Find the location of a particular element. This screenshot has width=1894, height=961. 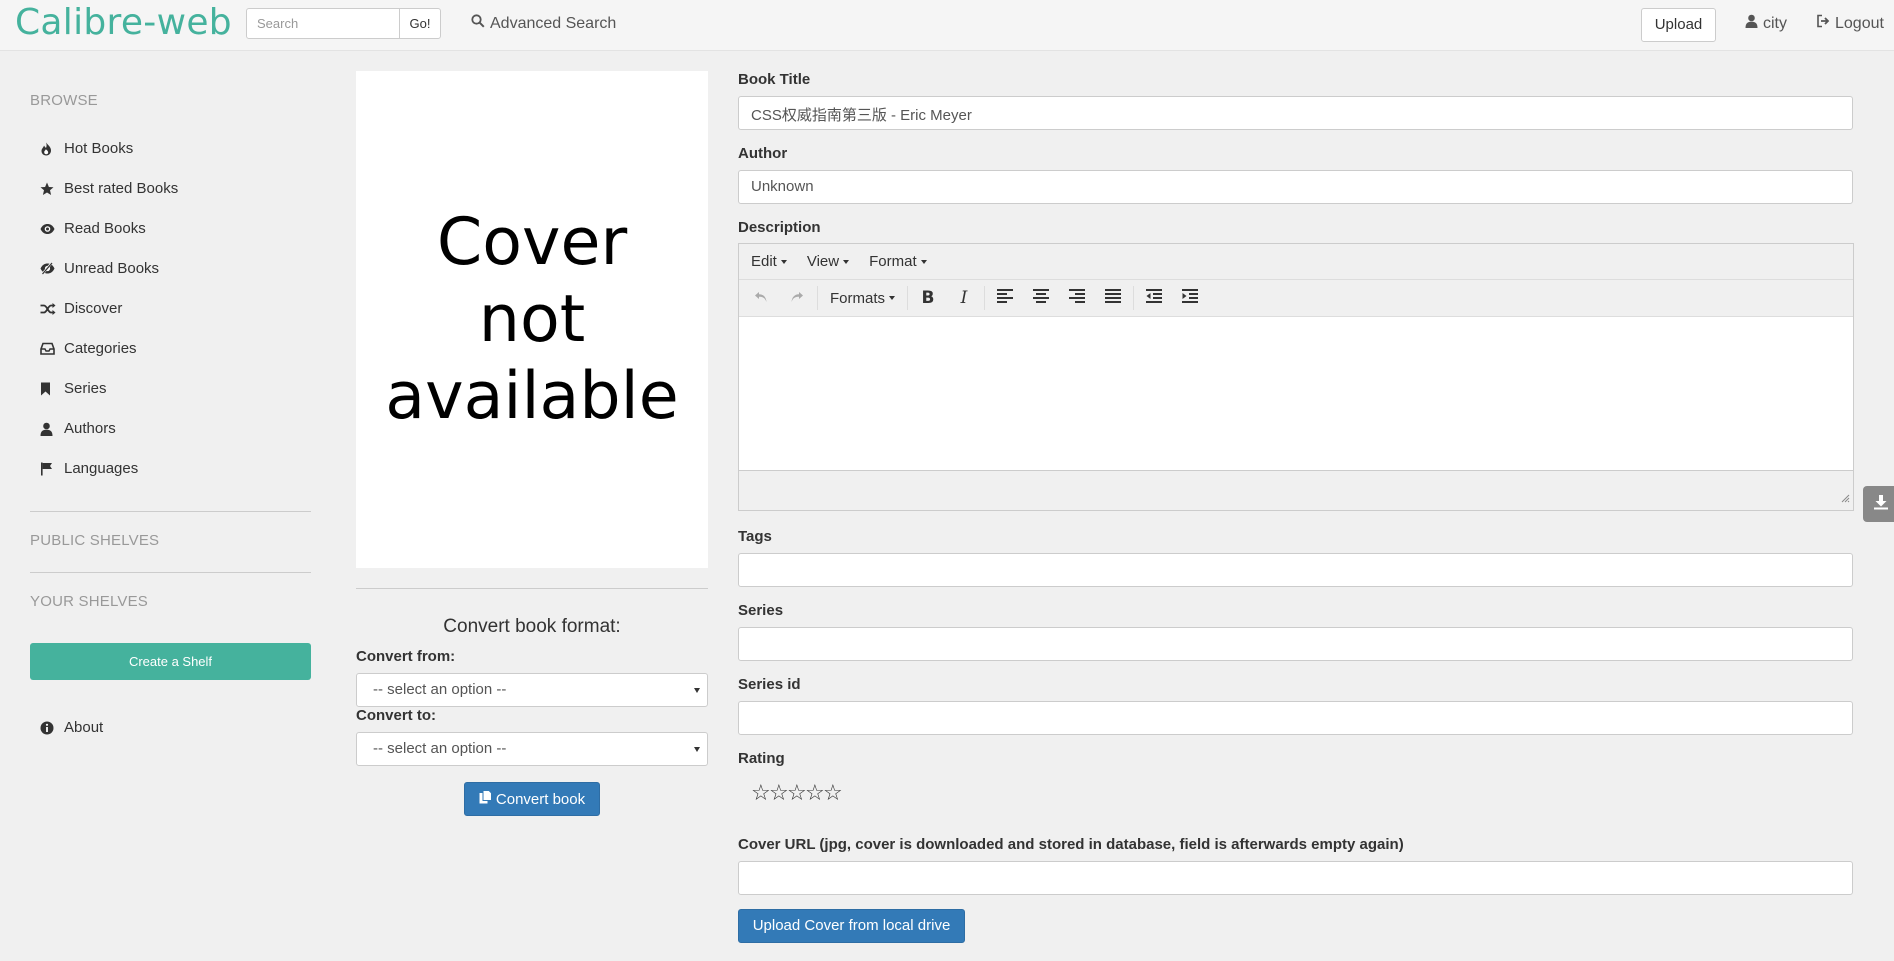

sidebar-item-label: Languages is located at coordinates (101, 468).